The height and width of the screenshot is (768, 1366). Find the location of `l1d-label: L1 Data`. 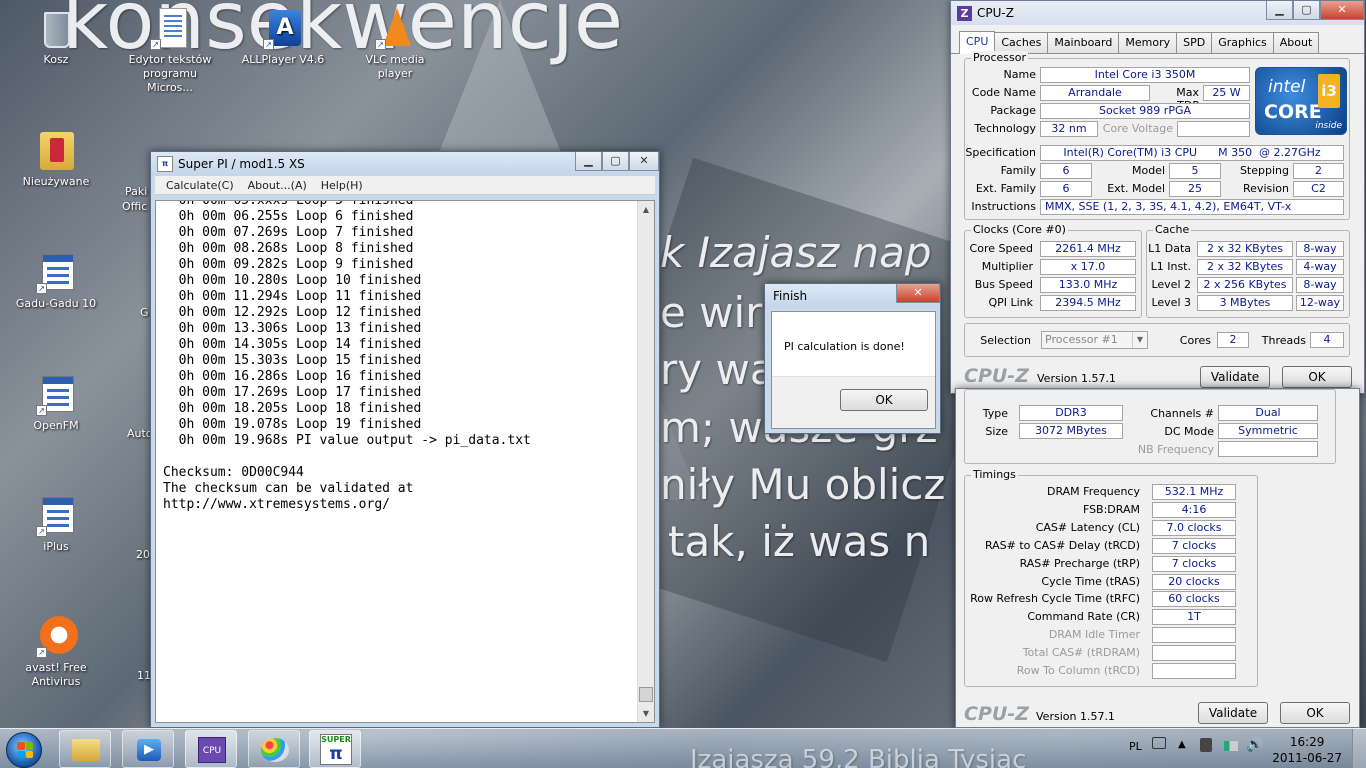

l1d-label: L1 Data is located at coordinates (1169, 248).